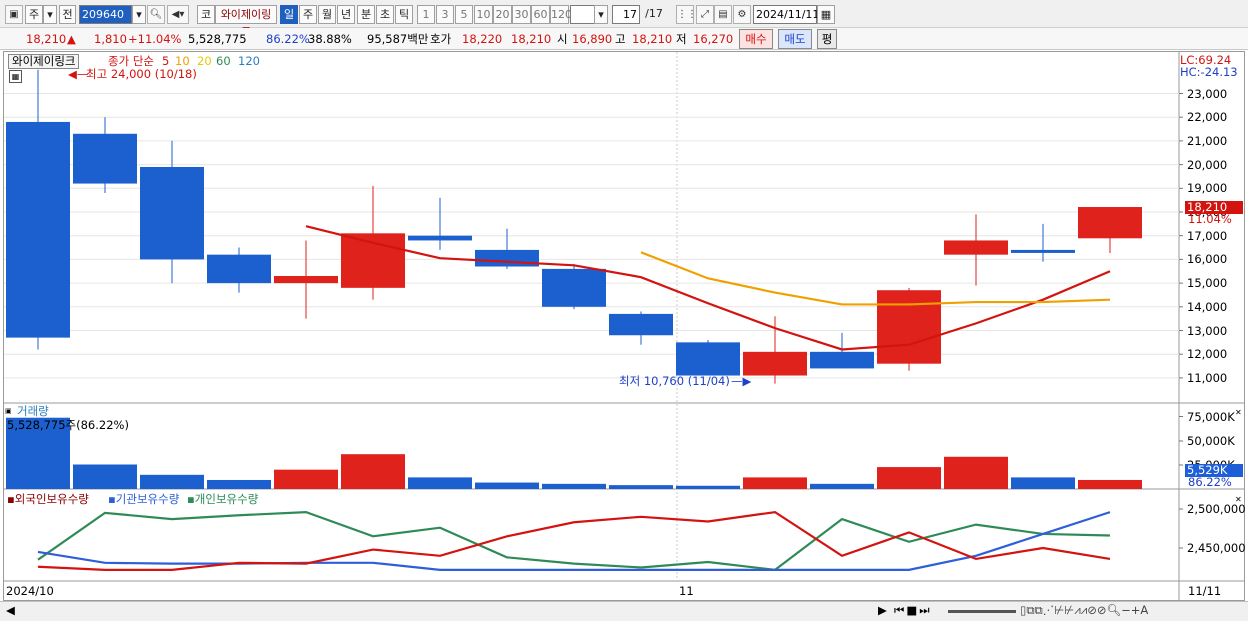 The width and height of the screenshot is (1248, 621). Describe the element at coordinates (562, 39) in the screenshot. I see `open-label: 시` at that location.